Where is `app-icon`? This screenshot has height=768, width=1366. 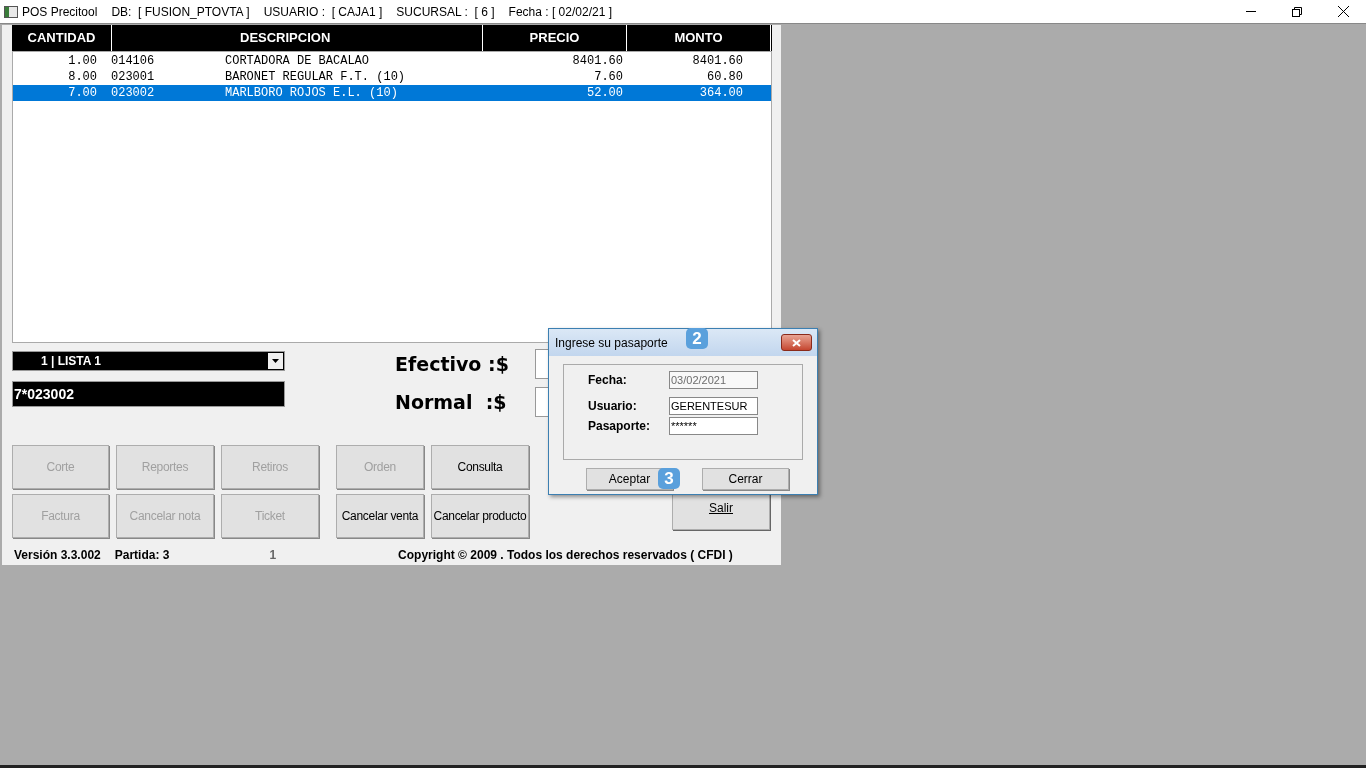
app-icon is located at coordinates (11, 11).